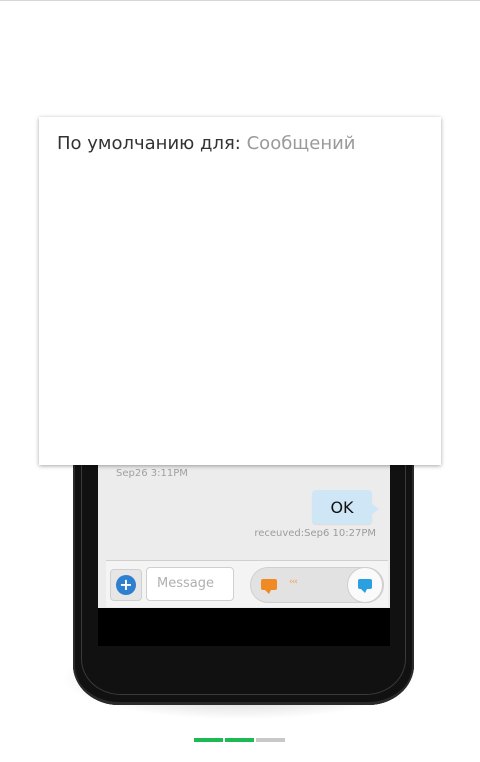 The height and width of the screenshot is (762, 480). Describe the element at coordinates (244, 627) in the screenshot. I see `phone-bezel-bottom` at that location.